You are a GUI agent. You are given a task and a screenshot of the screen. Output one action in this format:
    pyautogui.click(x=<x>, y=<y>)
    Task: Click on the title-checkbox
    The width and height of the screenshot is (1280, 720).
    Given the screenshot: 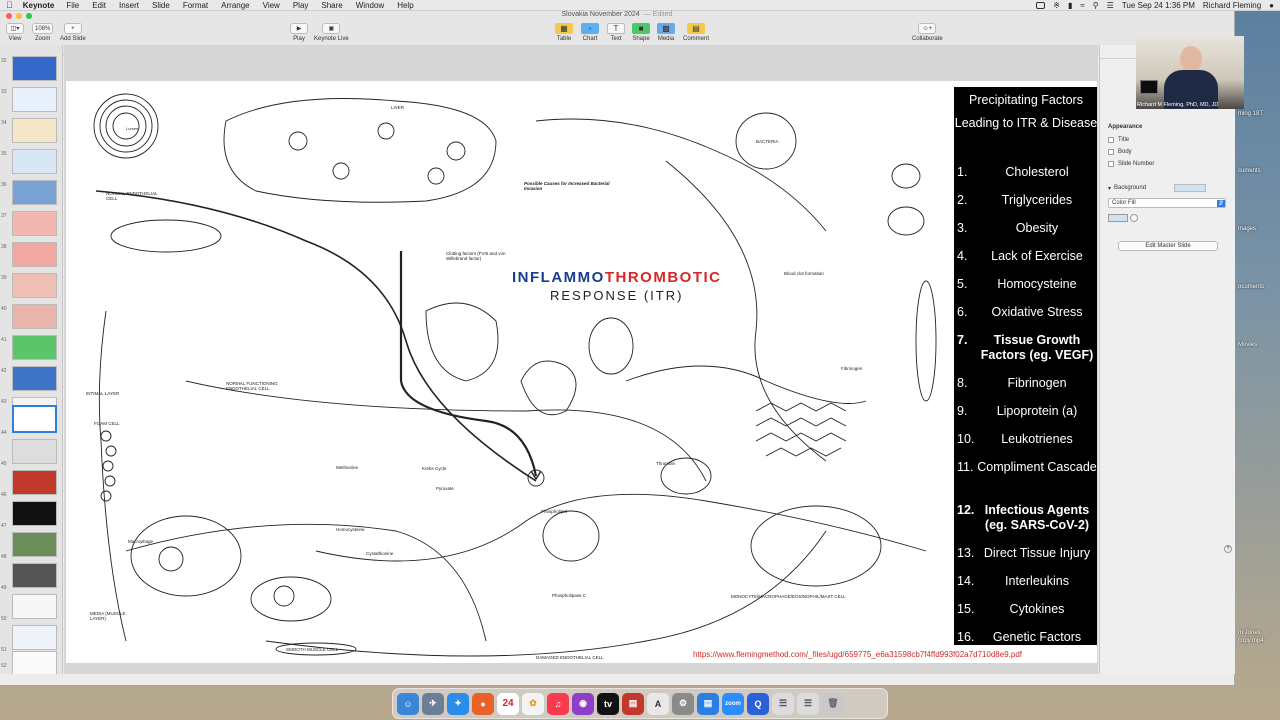 What is the action you would take?
    pyautogui.click(x=1111, y=140)
    